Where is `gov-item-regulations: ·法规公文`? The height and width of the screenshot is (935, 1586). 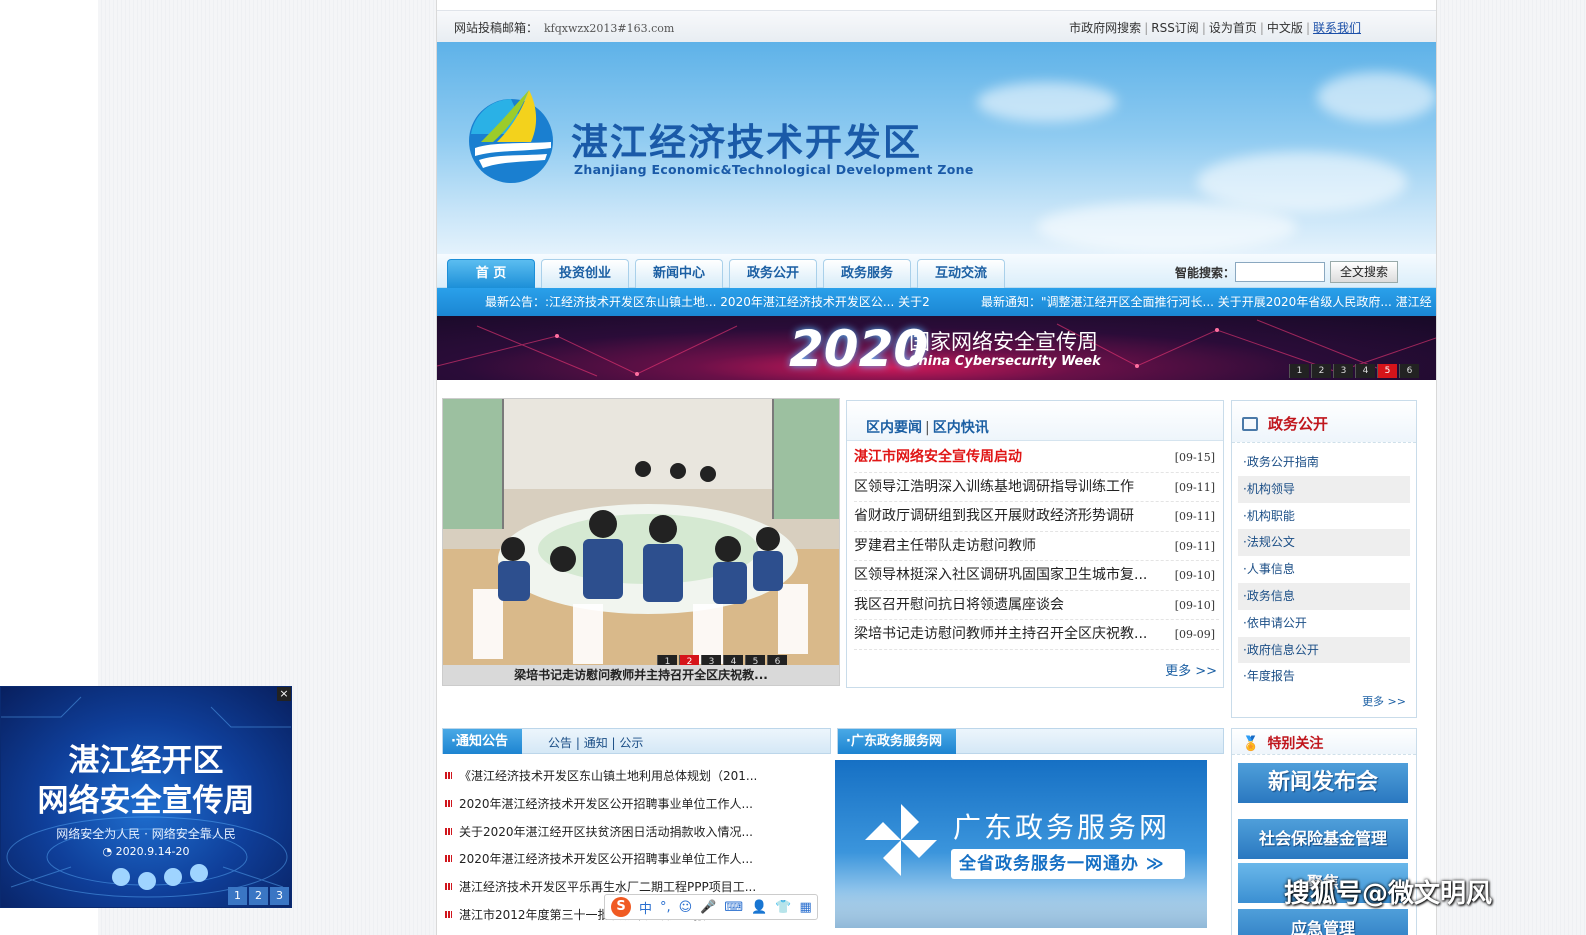
gov-item-regulations: ·法规公文 is located at coordinates (1324, 543).